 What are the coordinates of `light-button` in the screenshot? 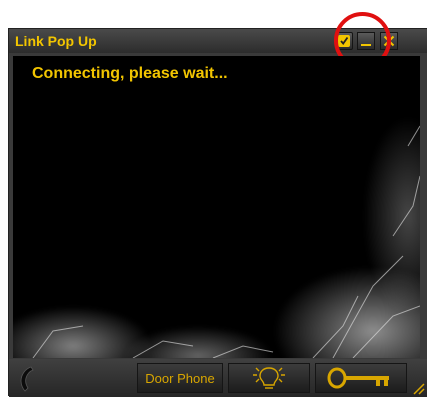 It's located at (269, 378).